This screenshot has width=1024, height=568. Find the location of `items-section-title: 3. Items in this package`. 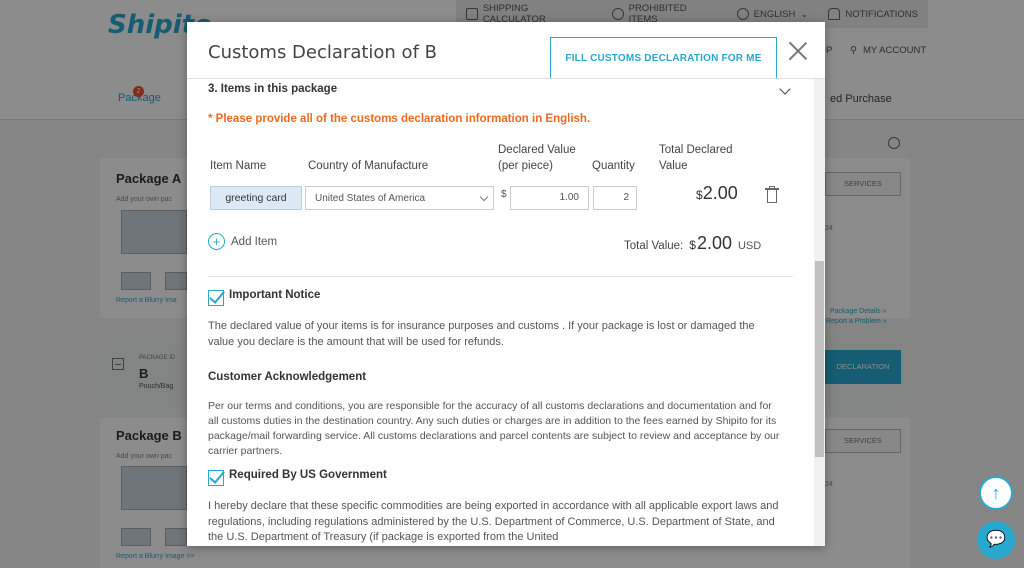

items-section-title: 3. Items in this package is located at coordinates (273, 89).